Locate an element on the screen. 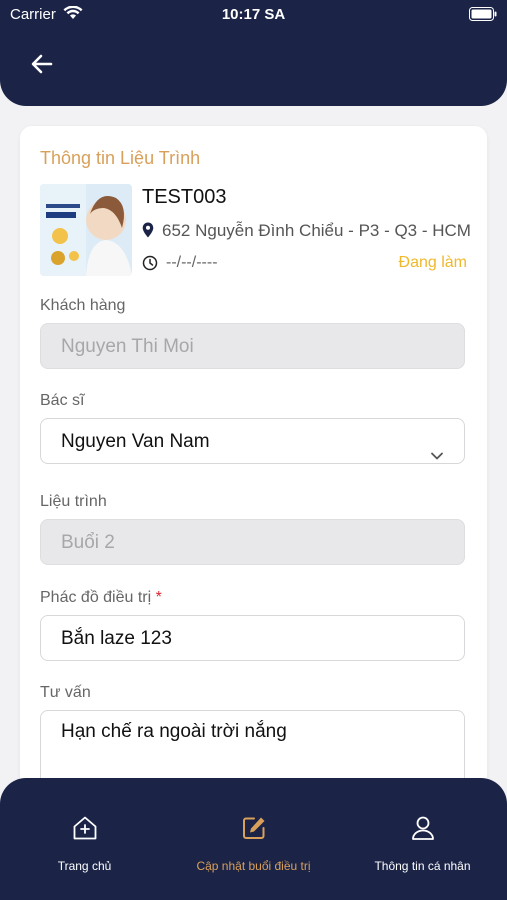 Image resolution: width=507 pixels, height=900 pixels. protocol-label: Phác đồ điều trị * is located at coordinates (101, 598).